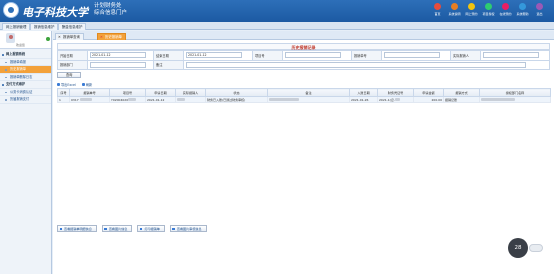 The image size is (554, 274). Describe the element at coordinates (120, 99) in the screenshot. I see `project-text: Y02004020` at that location.